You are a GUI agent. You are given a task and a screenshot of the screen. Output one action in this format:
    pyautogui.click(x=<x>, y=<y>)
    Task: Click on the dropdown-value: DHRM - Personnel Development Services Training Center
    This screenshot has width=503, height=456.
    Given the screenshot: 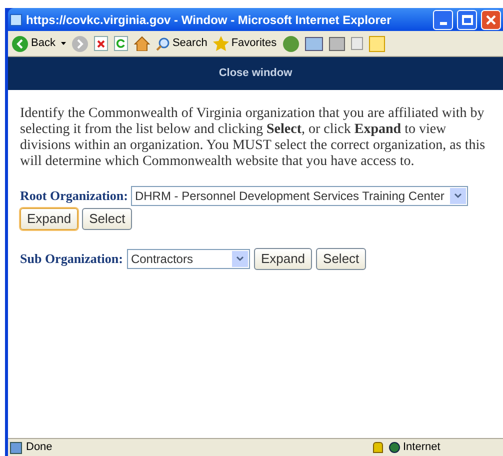 What is the action you would take?
    pyautogui.click(x=290, y=196)
    